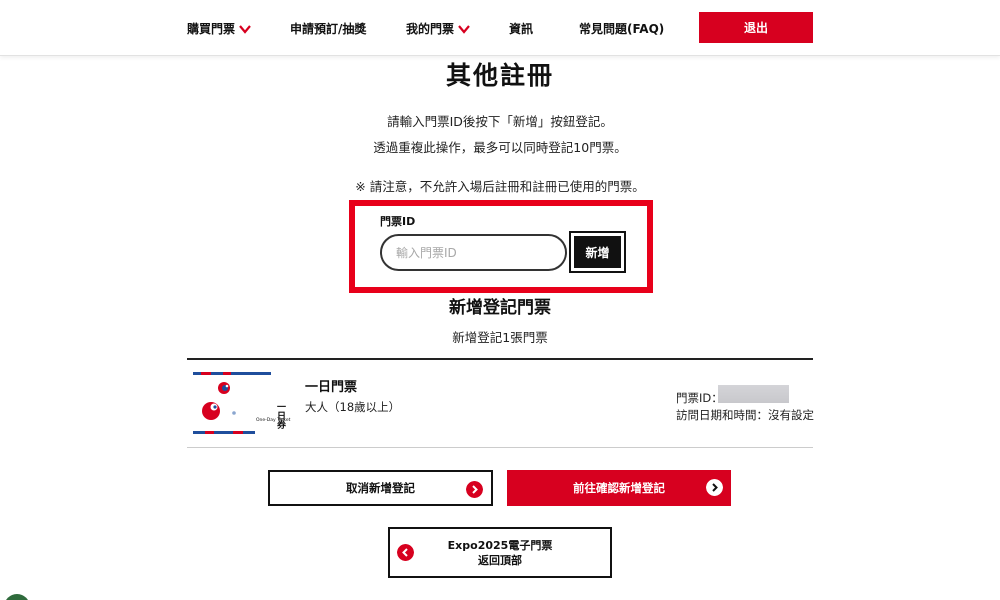 The width and height of the screenshot is (1000, 600). I want to click on confirm-registration-button: 前往確認新增登記, so click(619, 488).